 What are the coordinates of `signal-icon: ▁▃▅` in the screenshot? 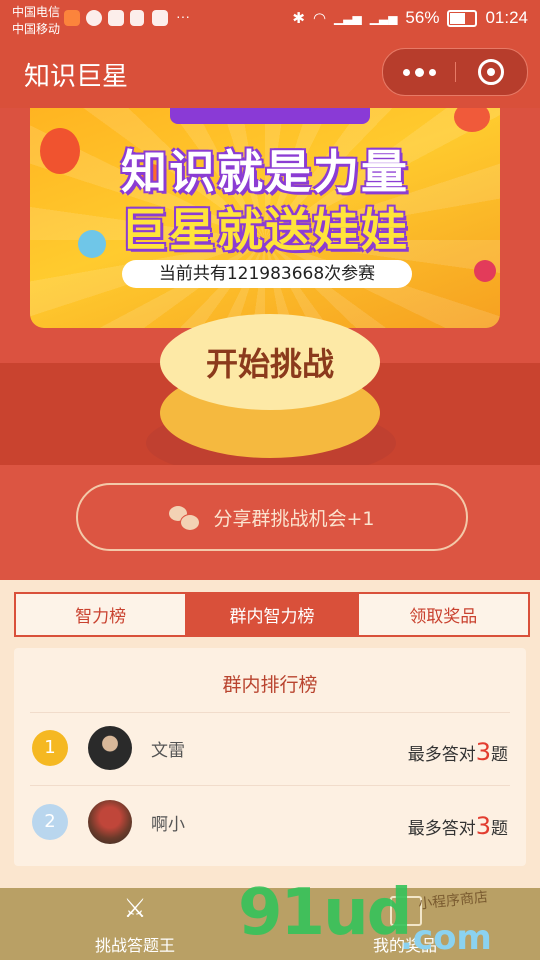 It's located at (348, 18).